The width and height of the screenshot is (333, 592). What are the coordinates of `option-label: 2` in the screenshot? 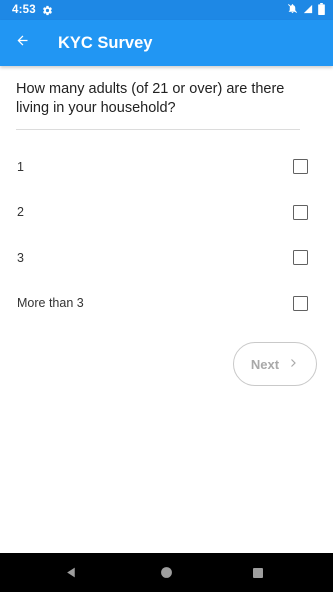 It's located at (20, 212).